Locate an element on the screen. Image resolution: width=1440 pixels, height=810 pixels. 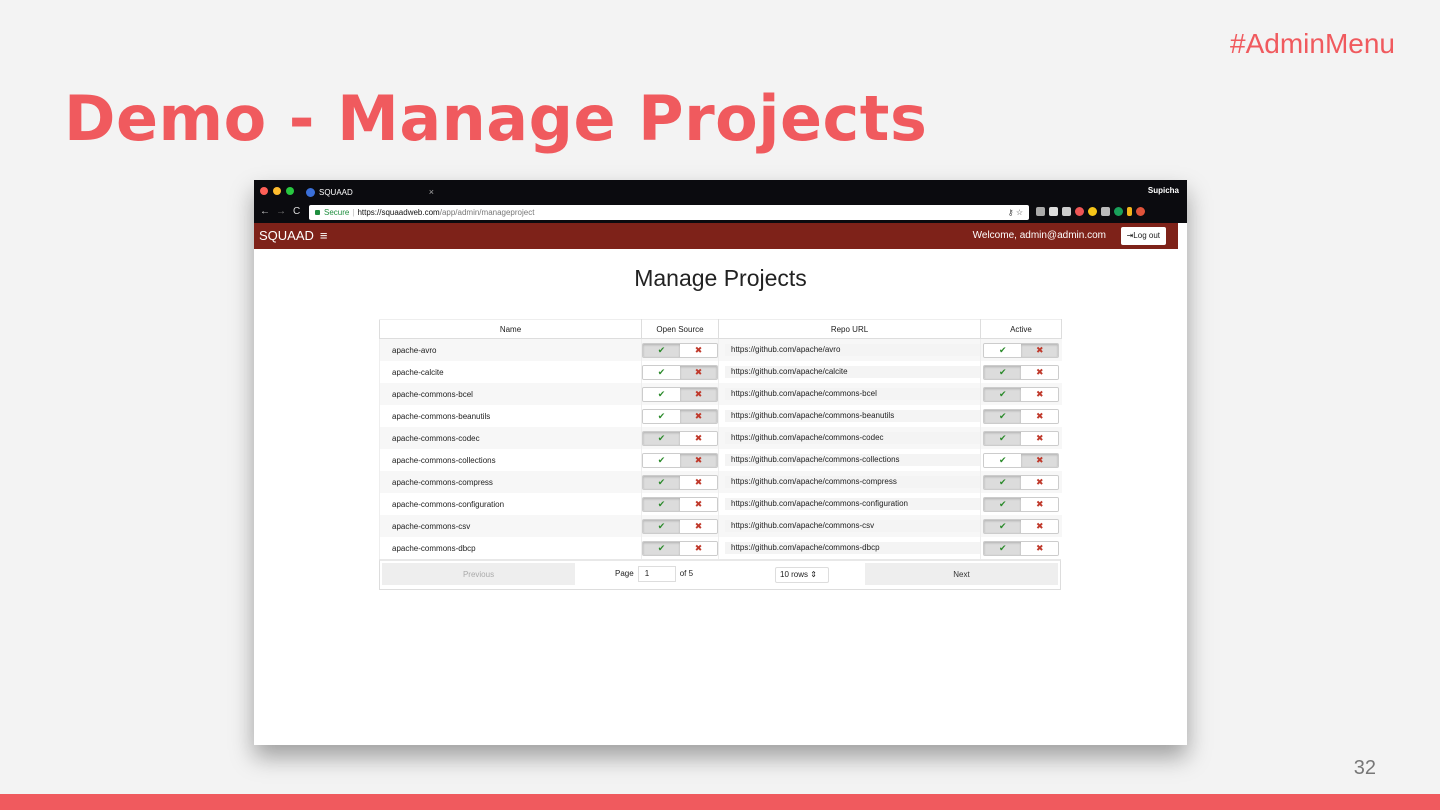
extension-bolt-icon is located at coordinates (1129, 211).